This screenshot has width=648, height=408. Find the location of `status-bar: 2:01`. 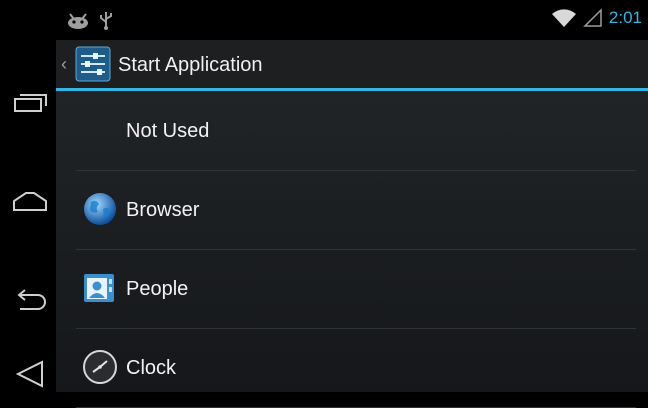

status-bar: 2:01 is located at coordinates (352, 20).